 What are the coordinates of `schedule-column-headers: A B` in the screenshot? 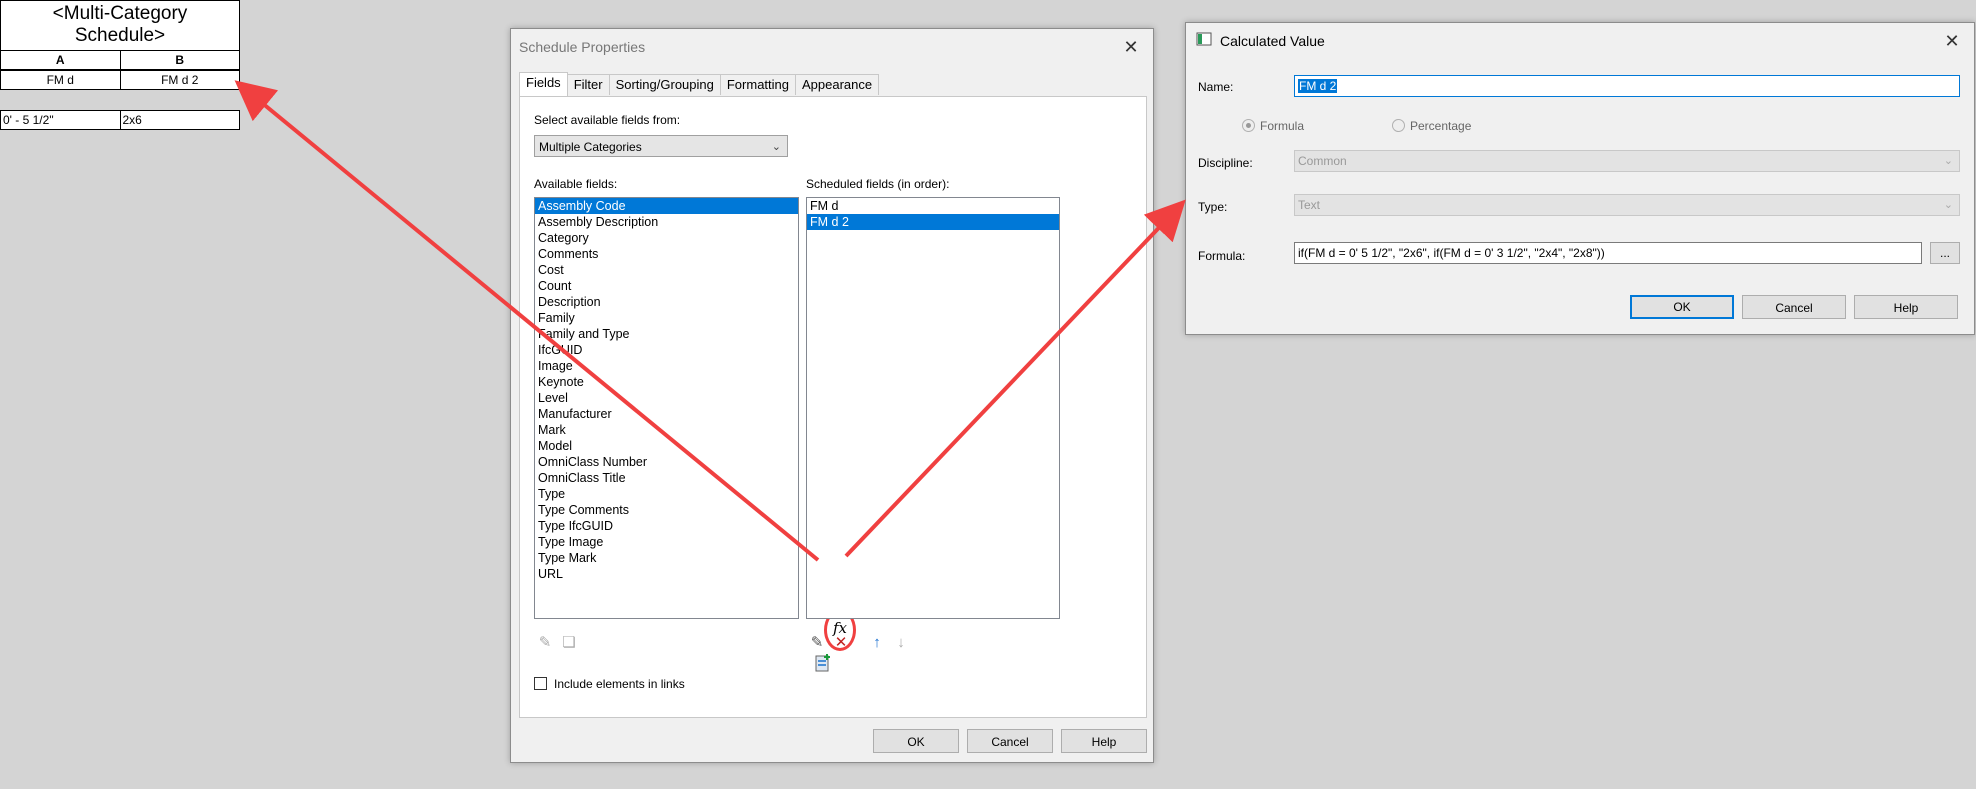 It's located at (120, 60).